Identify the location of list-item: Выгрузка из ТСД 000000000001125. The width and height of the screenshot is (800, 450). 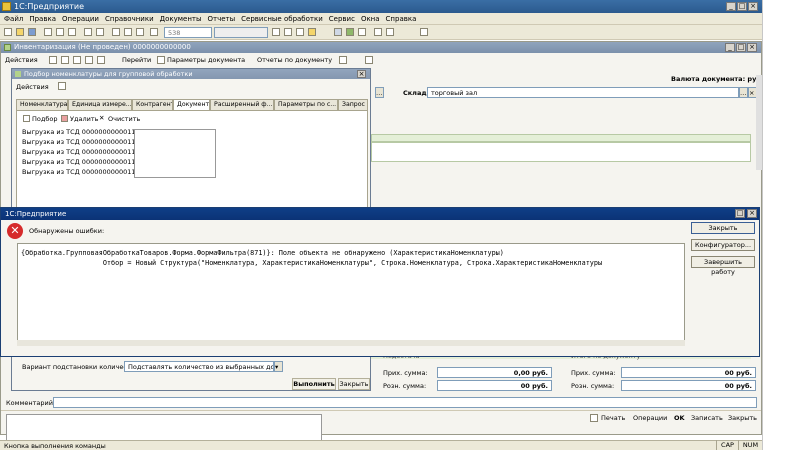
(83, 142).